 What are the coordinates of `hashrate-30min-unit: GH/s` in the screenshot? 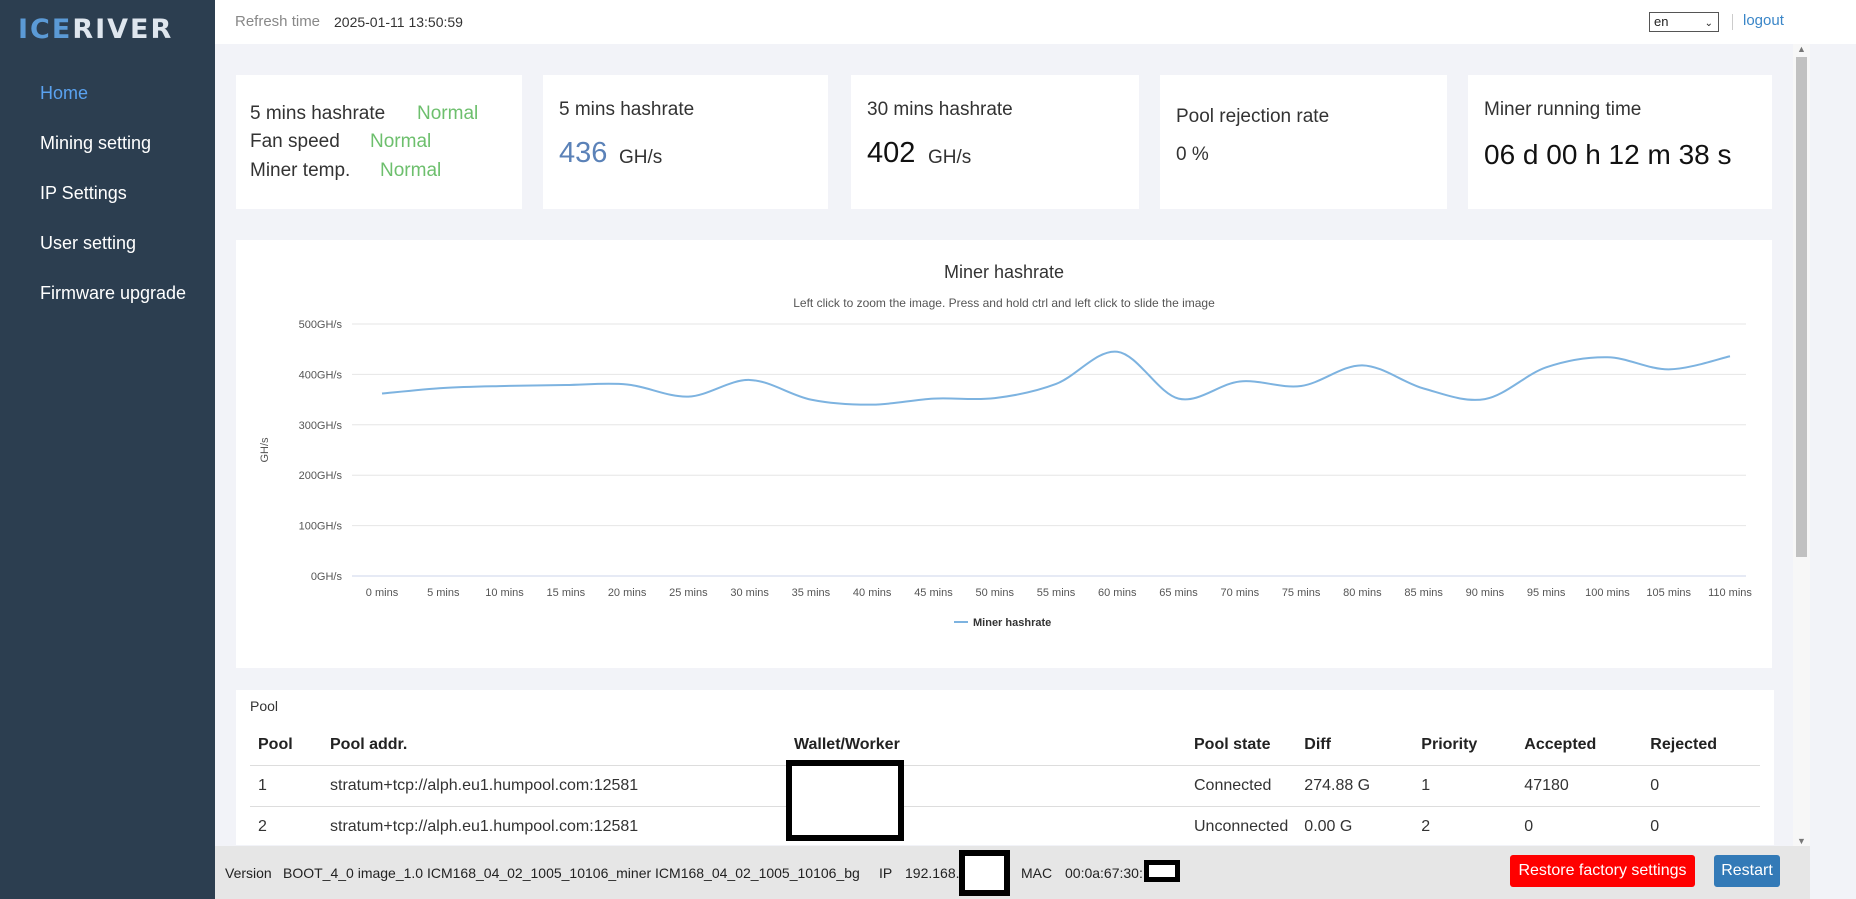 It's located at (950, 157).